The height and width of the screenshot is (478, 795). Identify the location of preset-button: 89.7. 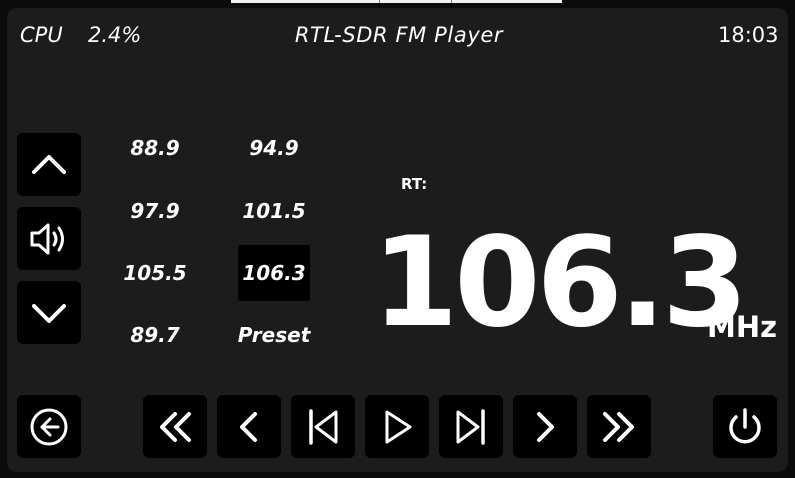
(155, 335).